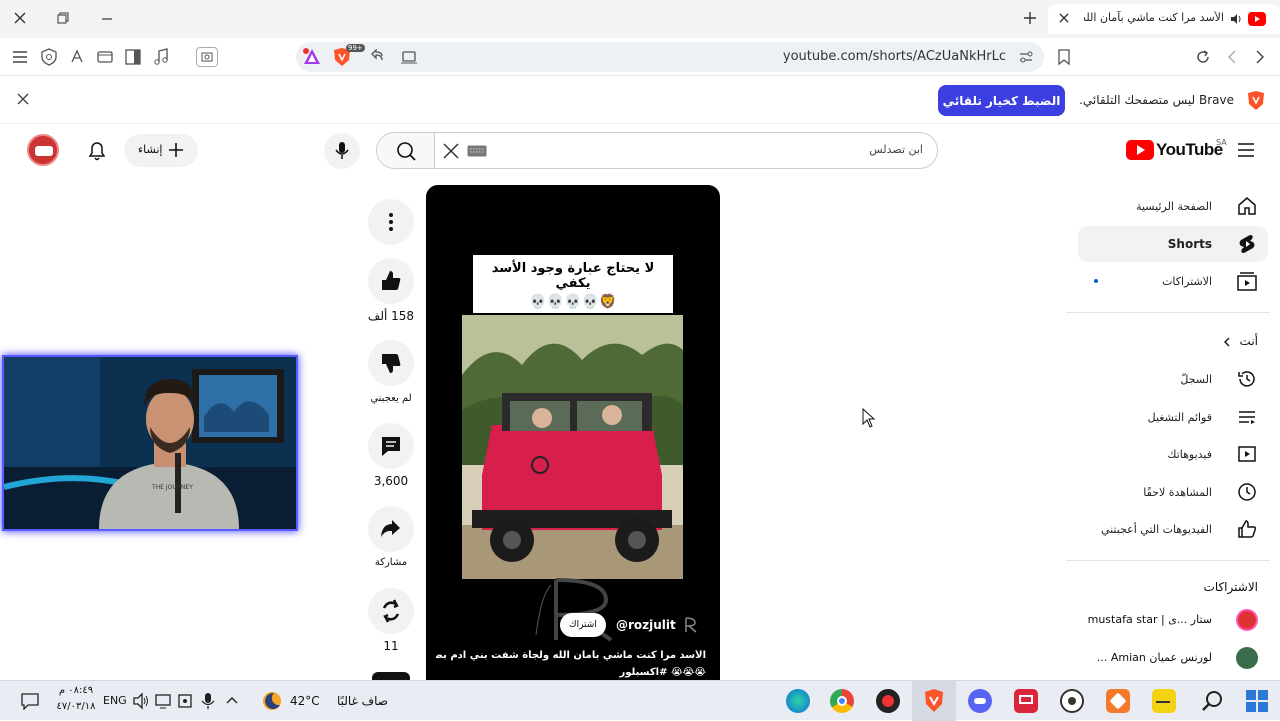 The width and height of the screenshot is (1280, 721). What do you see at coordinates (161, 57) in the screenshot?
I see `media-icon` at bounding box center [161, 57].